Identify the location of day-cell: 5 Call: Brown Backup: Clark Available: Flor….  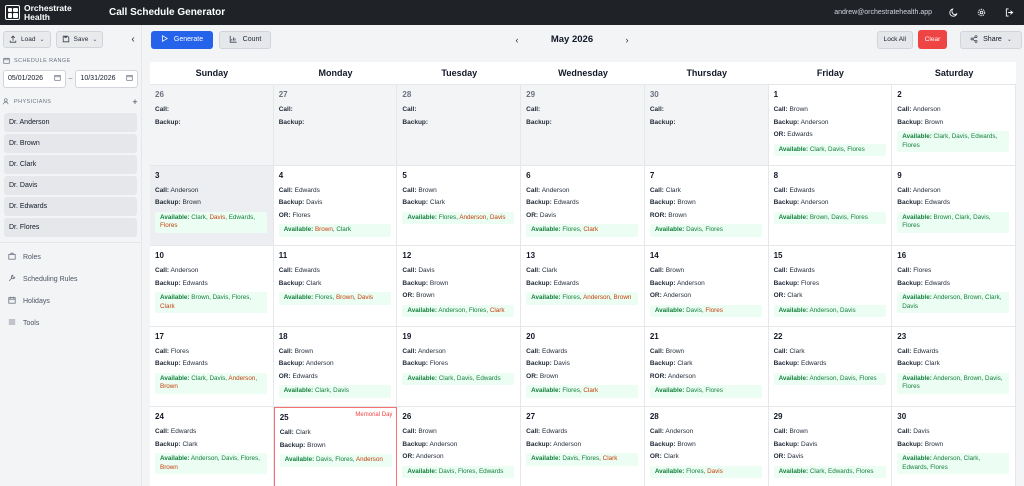
(459, 206).